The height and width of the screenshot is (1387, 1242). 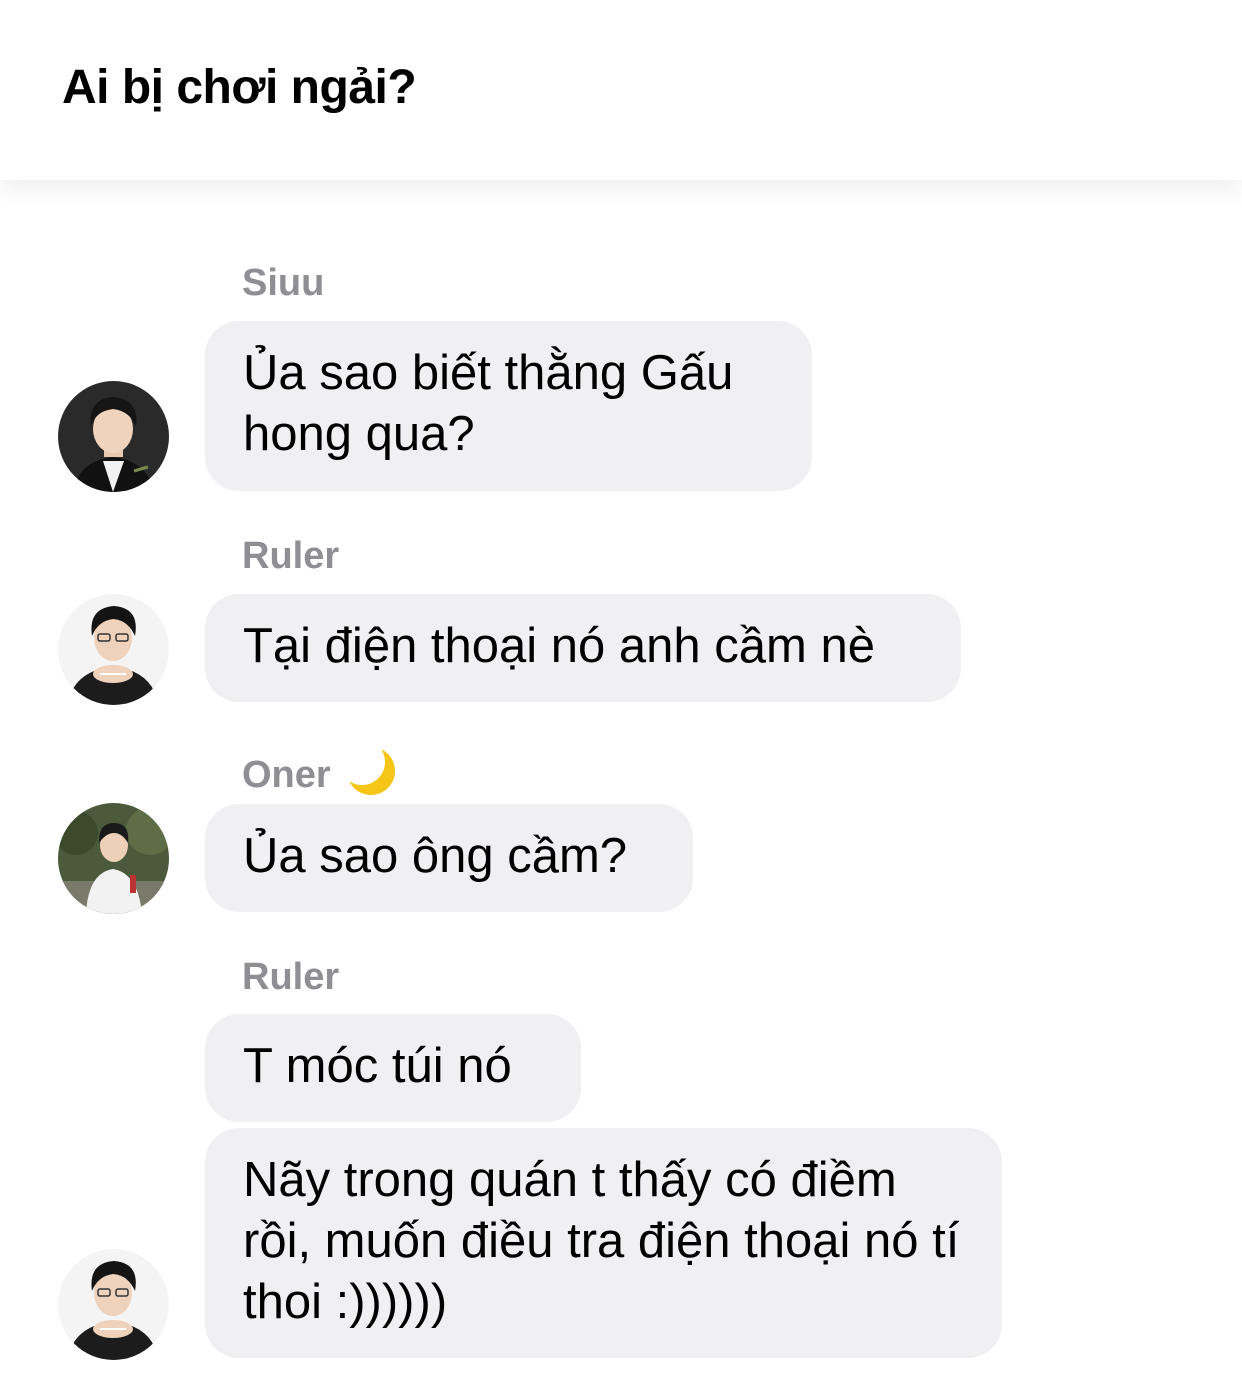 I want to click on sender-name: Oner, so click(x=319, y=768).